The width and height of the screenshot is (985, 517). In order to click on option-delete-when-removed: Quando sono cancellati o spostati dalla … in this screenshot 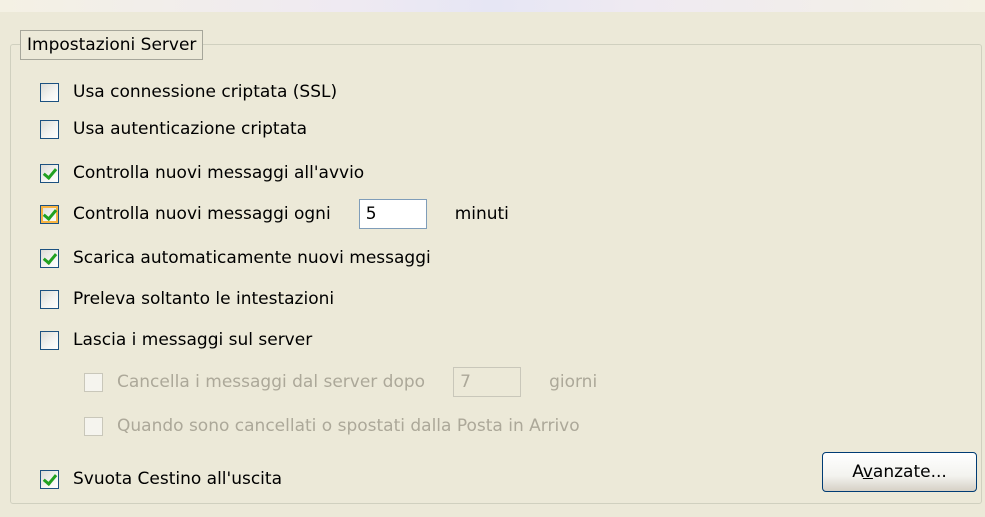, I will do `click(332, 426)`.